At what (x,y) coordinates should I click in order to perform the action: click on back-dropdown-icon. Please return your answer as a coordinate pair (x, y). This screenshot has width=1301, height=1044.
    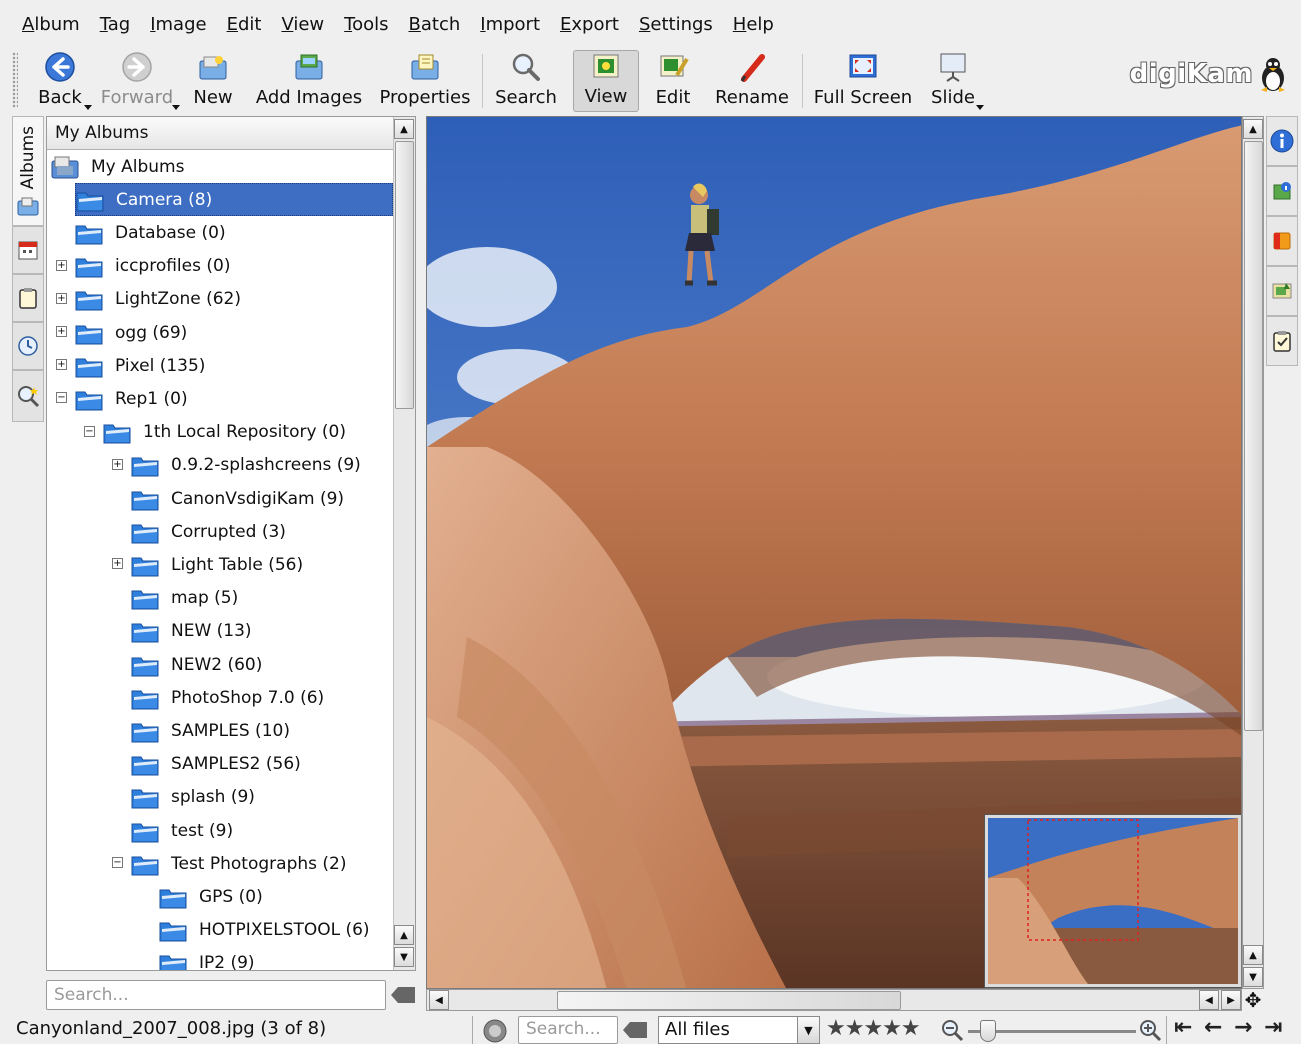
    Looking at the image, I should click on (88, 107).